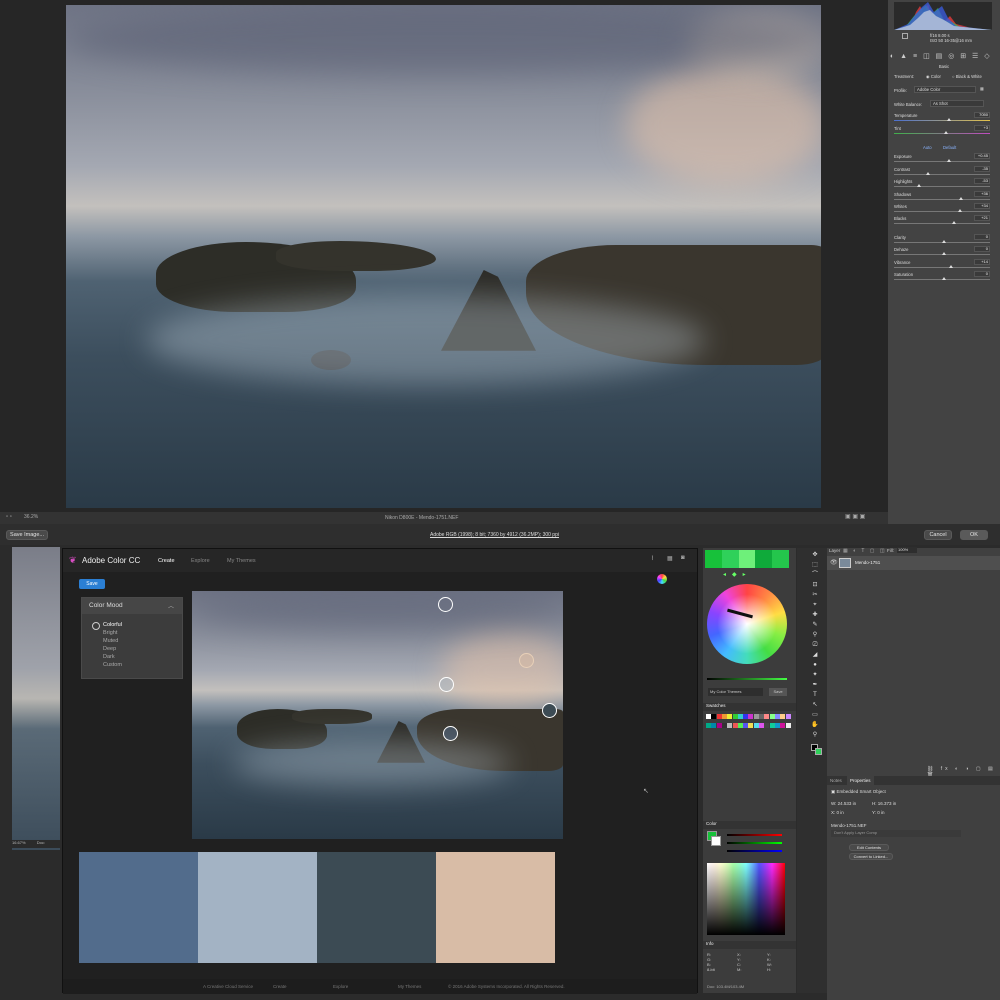 The height and width of the screenshot is (1000, 1000). What do you see at coordinates (944, 239) in the screenshot?
I see `slider-clarity: Clarity 0` at bounding box center [944, 239].